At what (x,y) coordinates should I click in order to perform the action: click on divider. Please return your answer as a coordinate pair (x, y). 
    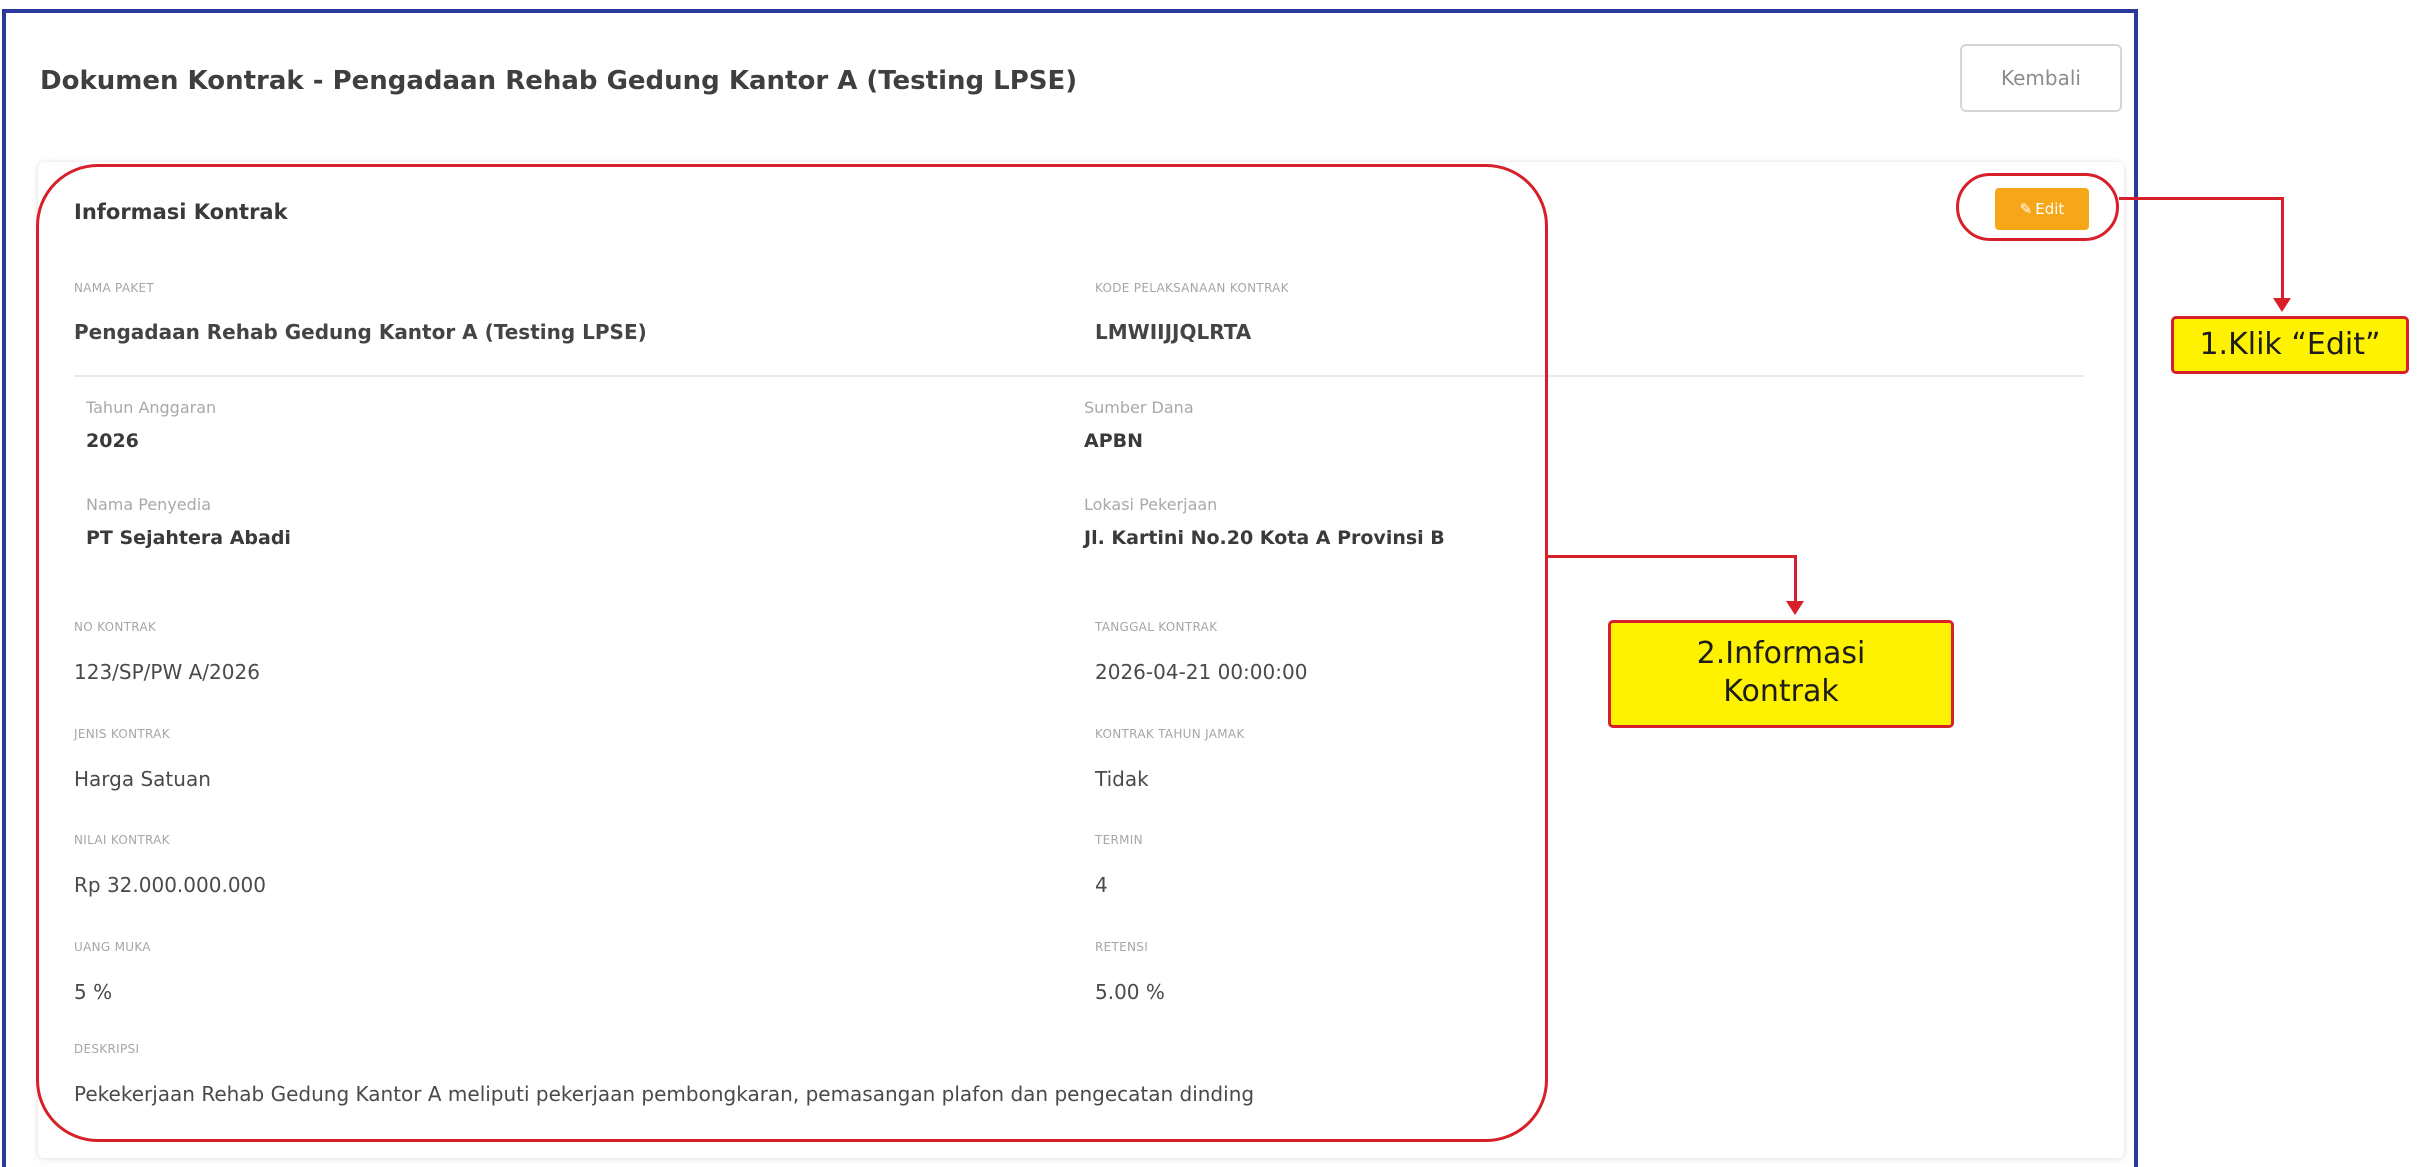
    Looking at the image, I should click on (1079, 376).